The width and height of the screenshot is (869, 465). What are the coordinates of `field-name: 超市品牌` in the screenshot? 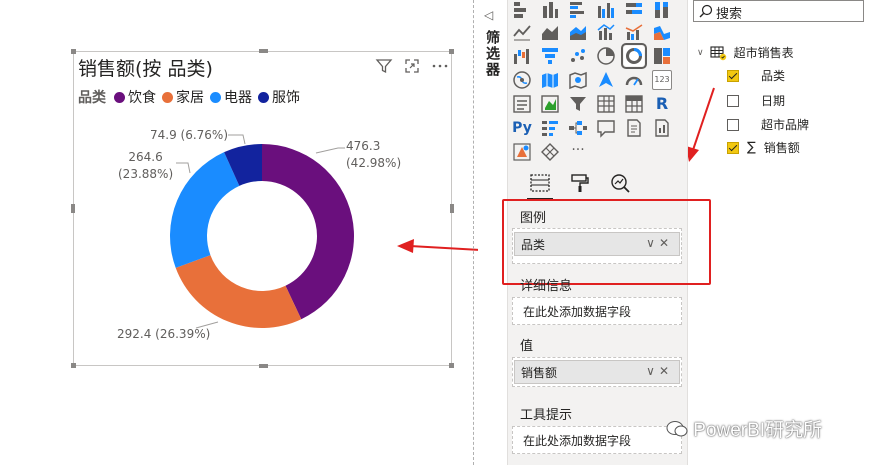 It's located at (785, 125).